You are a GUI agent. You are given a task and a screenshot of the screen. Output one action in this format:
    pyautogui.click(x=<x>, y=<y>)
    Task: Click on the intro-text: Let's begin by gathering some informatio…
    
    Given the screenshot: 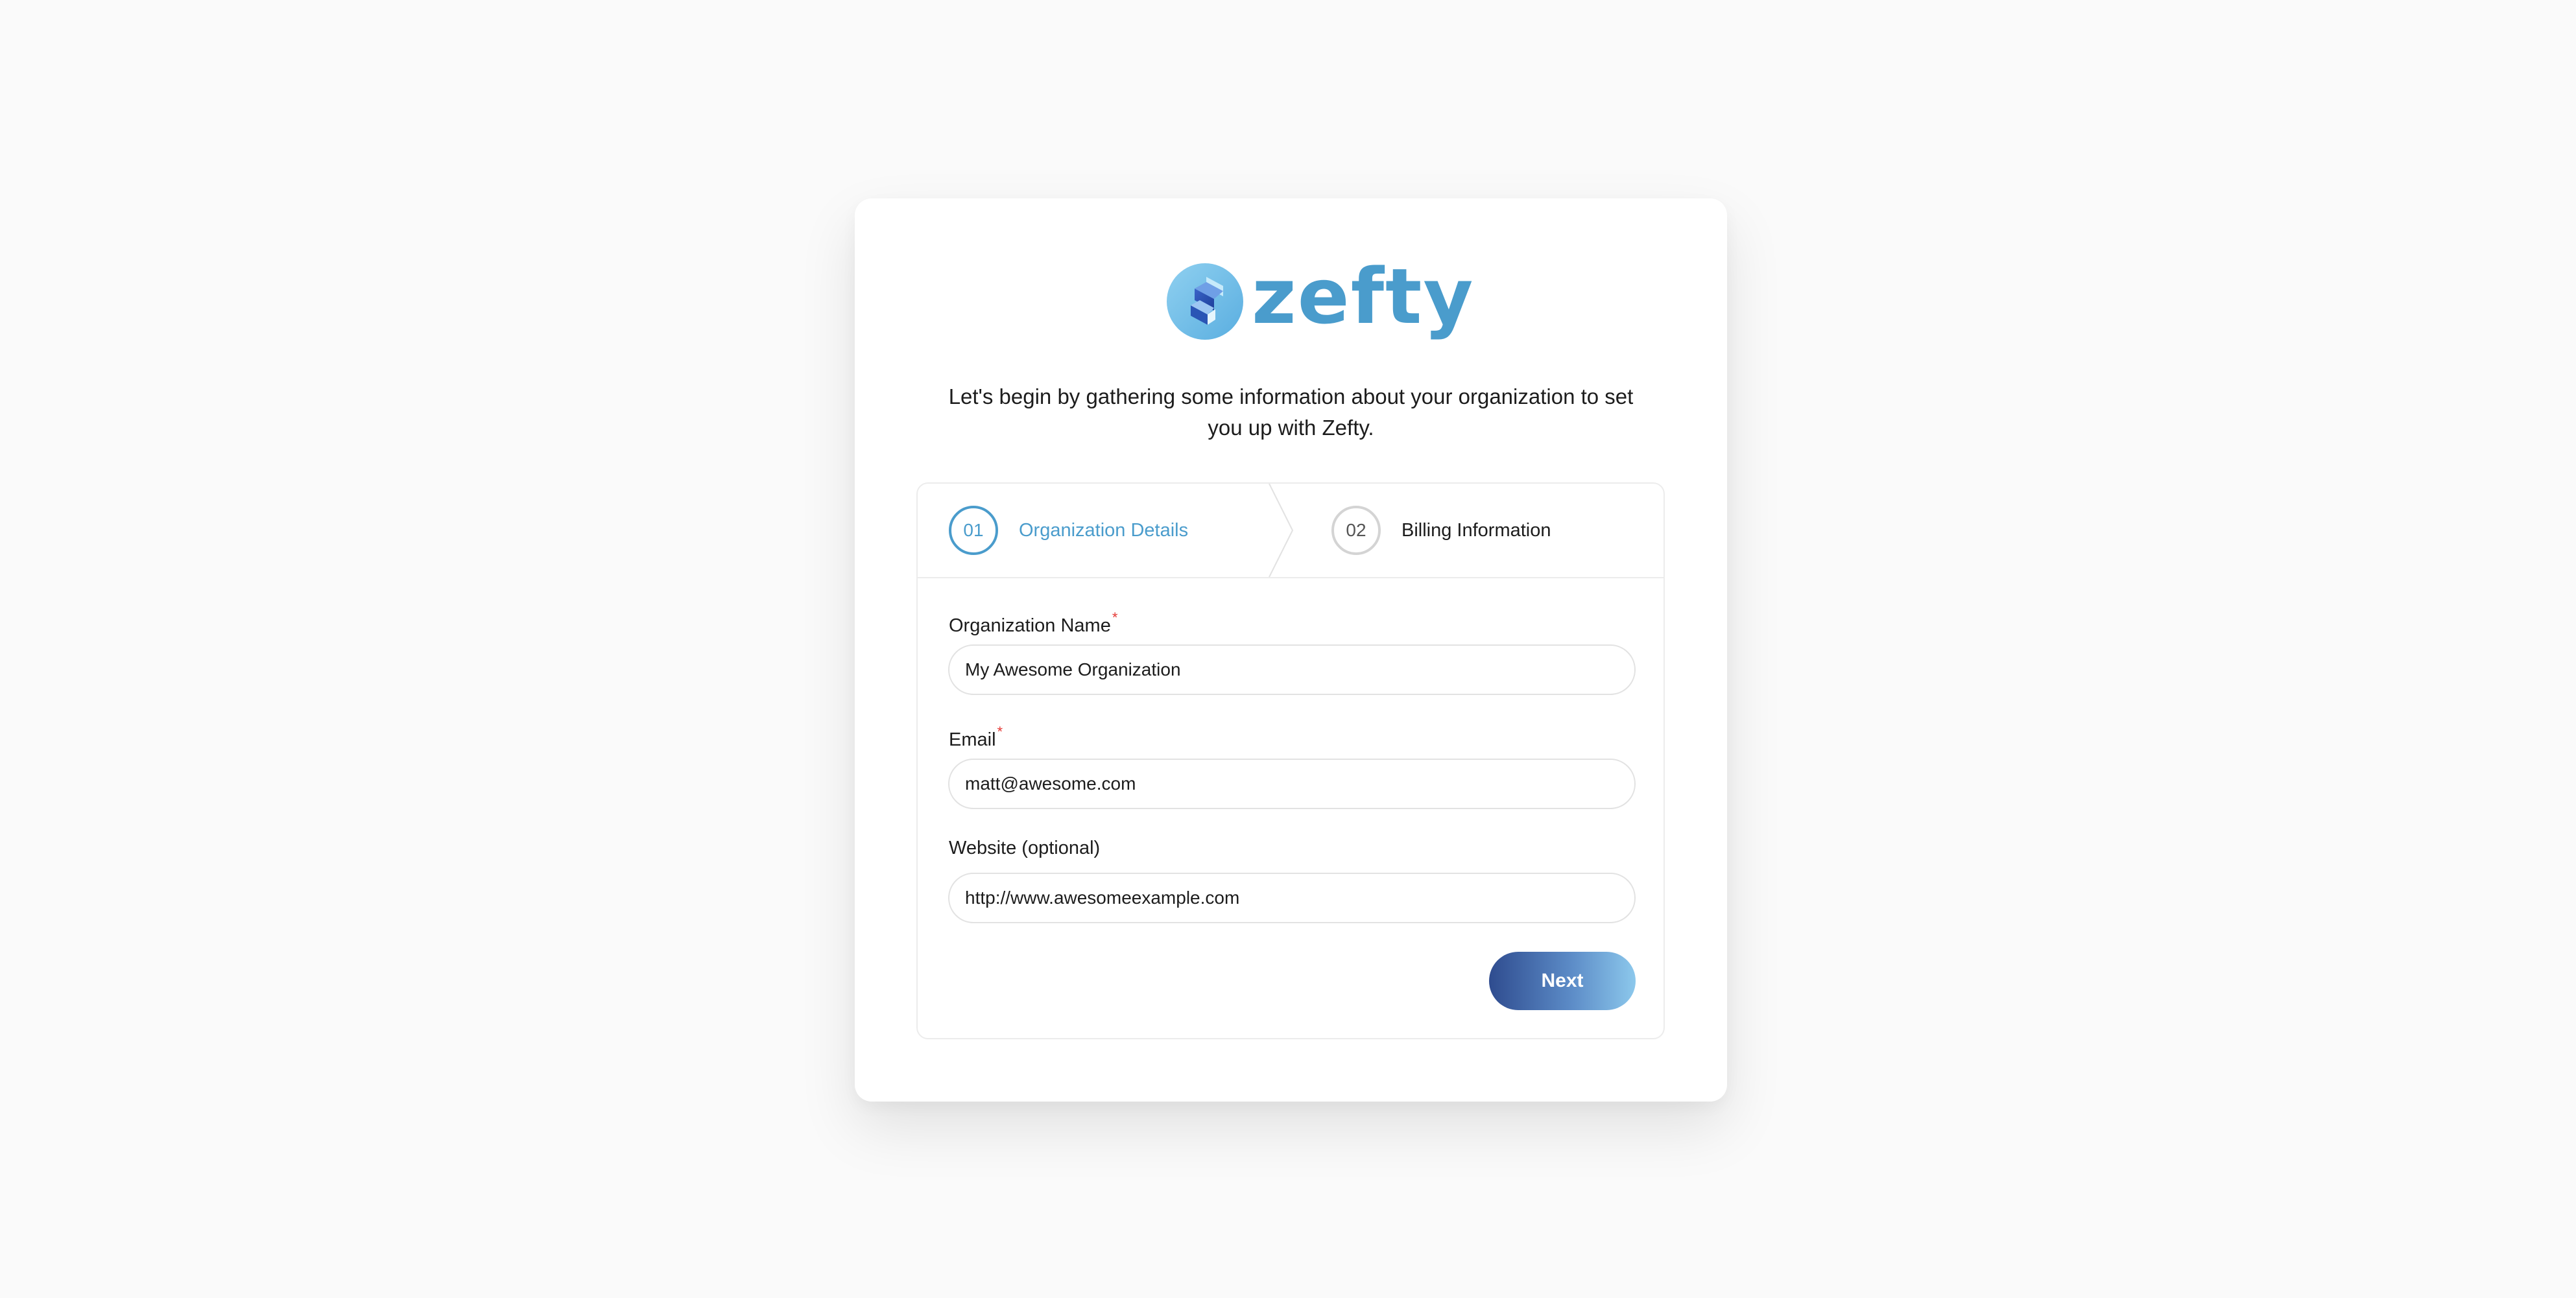 What is the action you would take?
    pyautogui.click(x=1291, y=412)
    